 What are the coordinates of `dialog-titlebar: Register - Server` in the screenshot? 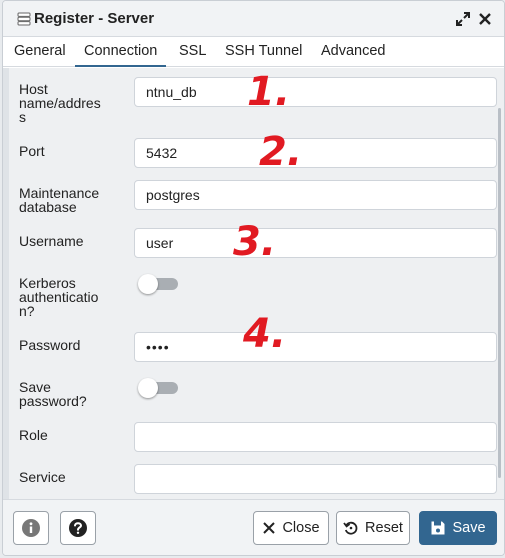 It's located at (253, 19).